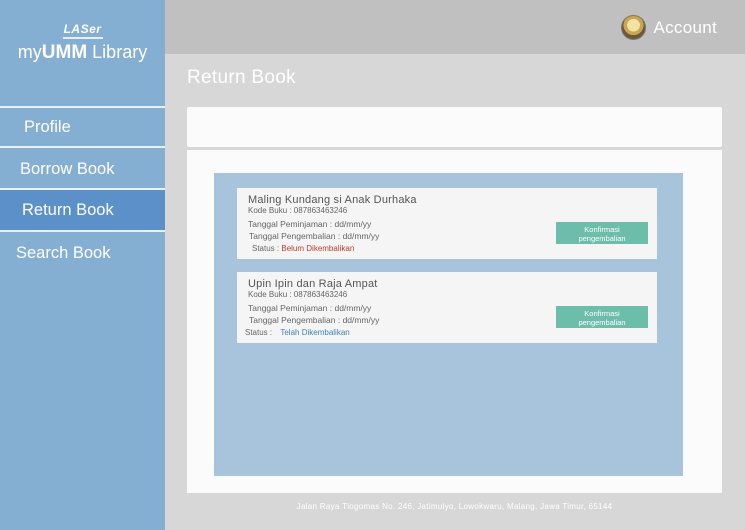 This screenshot has height=530, width=745. I want to click on book-status: Status : Telah Dikembalikan, so click(297, 332).